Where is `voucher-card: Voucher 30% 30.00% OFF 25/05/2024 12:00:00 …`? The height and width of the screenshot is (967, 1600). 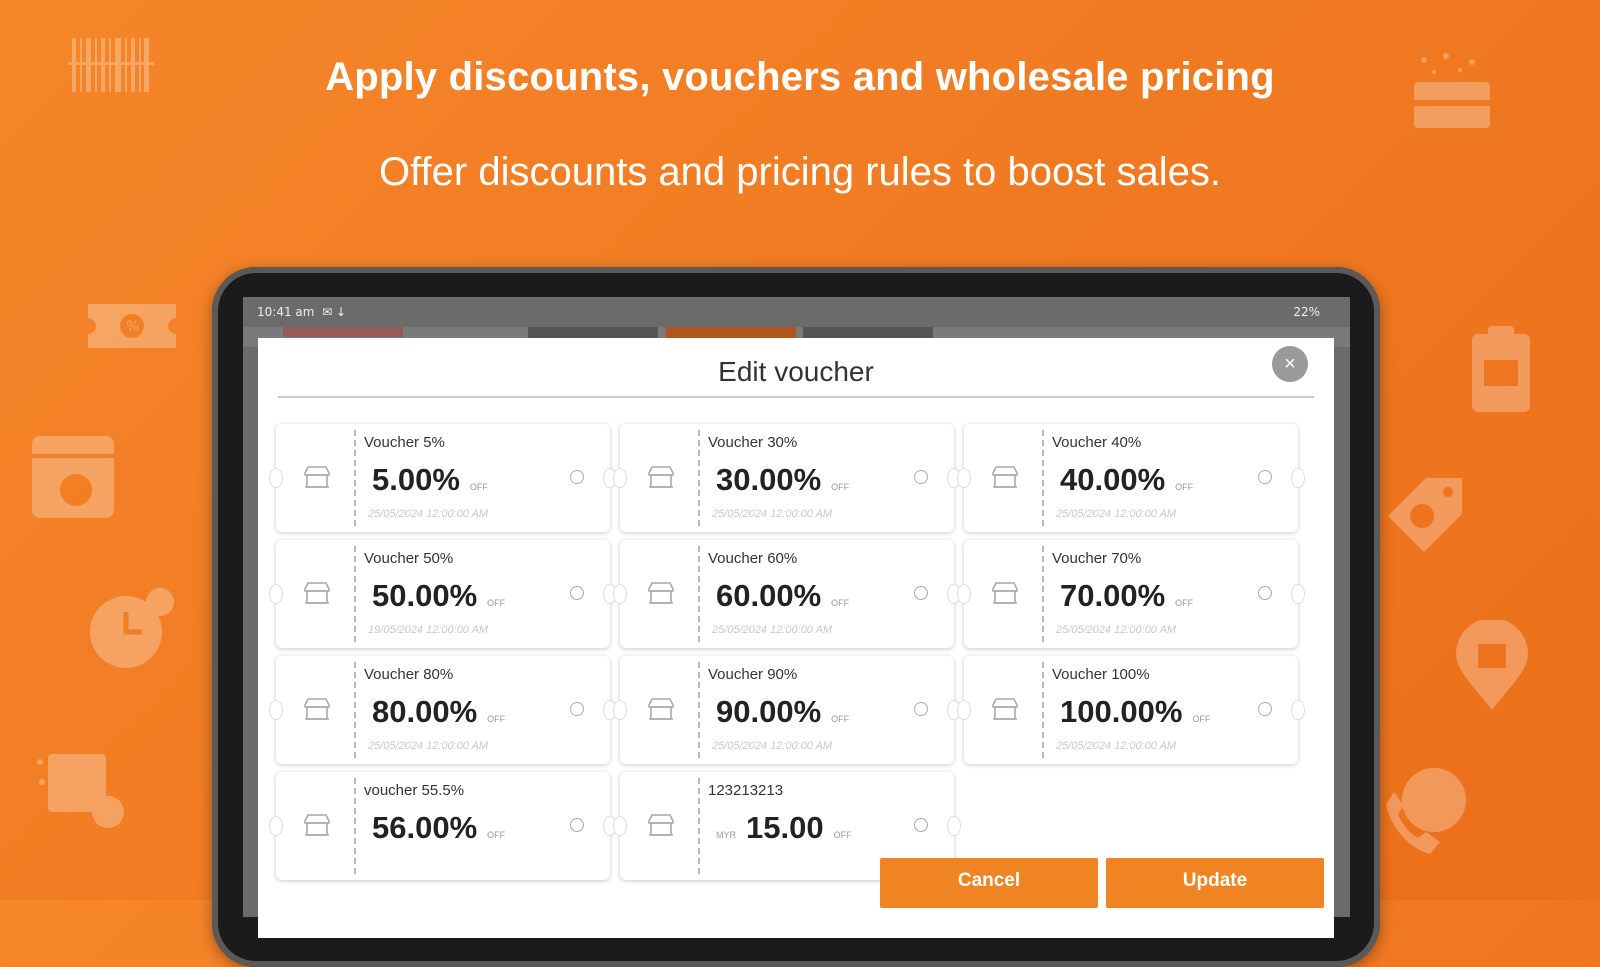 voucher-card: Voucher 30% 30.00% OFF 25/05/2024 12:00:00 … is located at coordinates (787, 478).